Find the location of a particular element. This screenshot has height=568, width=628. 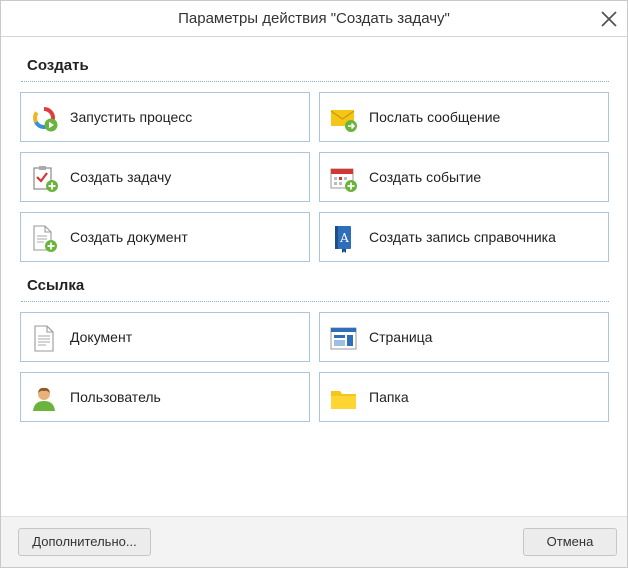

dialog-titlebar: Параметры действия "Создать задачу" is located at coordinates (314, 19).